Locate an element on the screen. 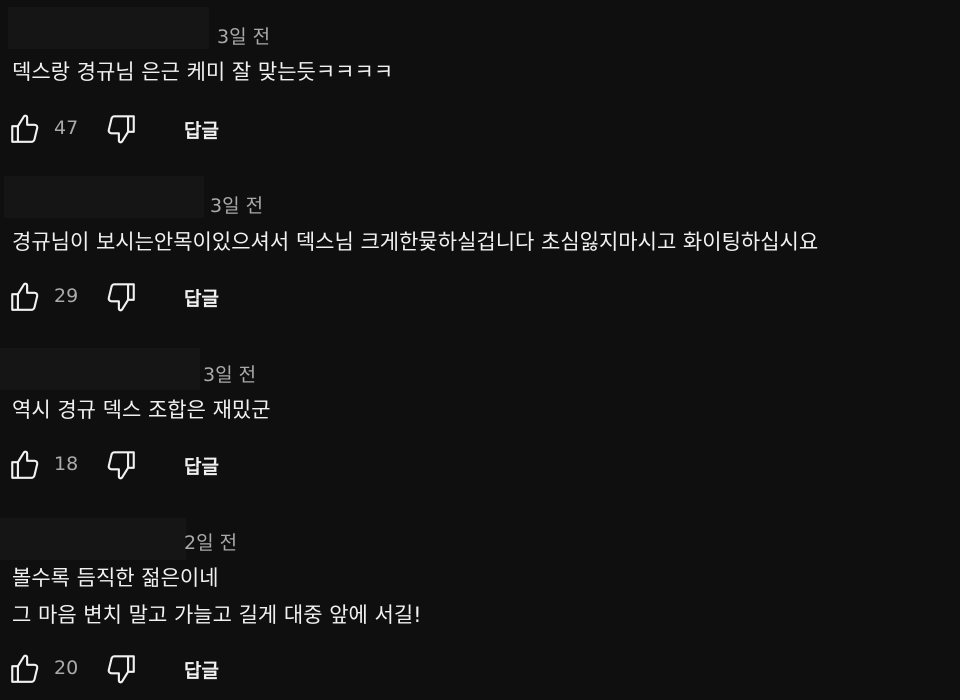 This screenshot has height=700, width=960. like-count: 20 is located at coordinates (66, 668).